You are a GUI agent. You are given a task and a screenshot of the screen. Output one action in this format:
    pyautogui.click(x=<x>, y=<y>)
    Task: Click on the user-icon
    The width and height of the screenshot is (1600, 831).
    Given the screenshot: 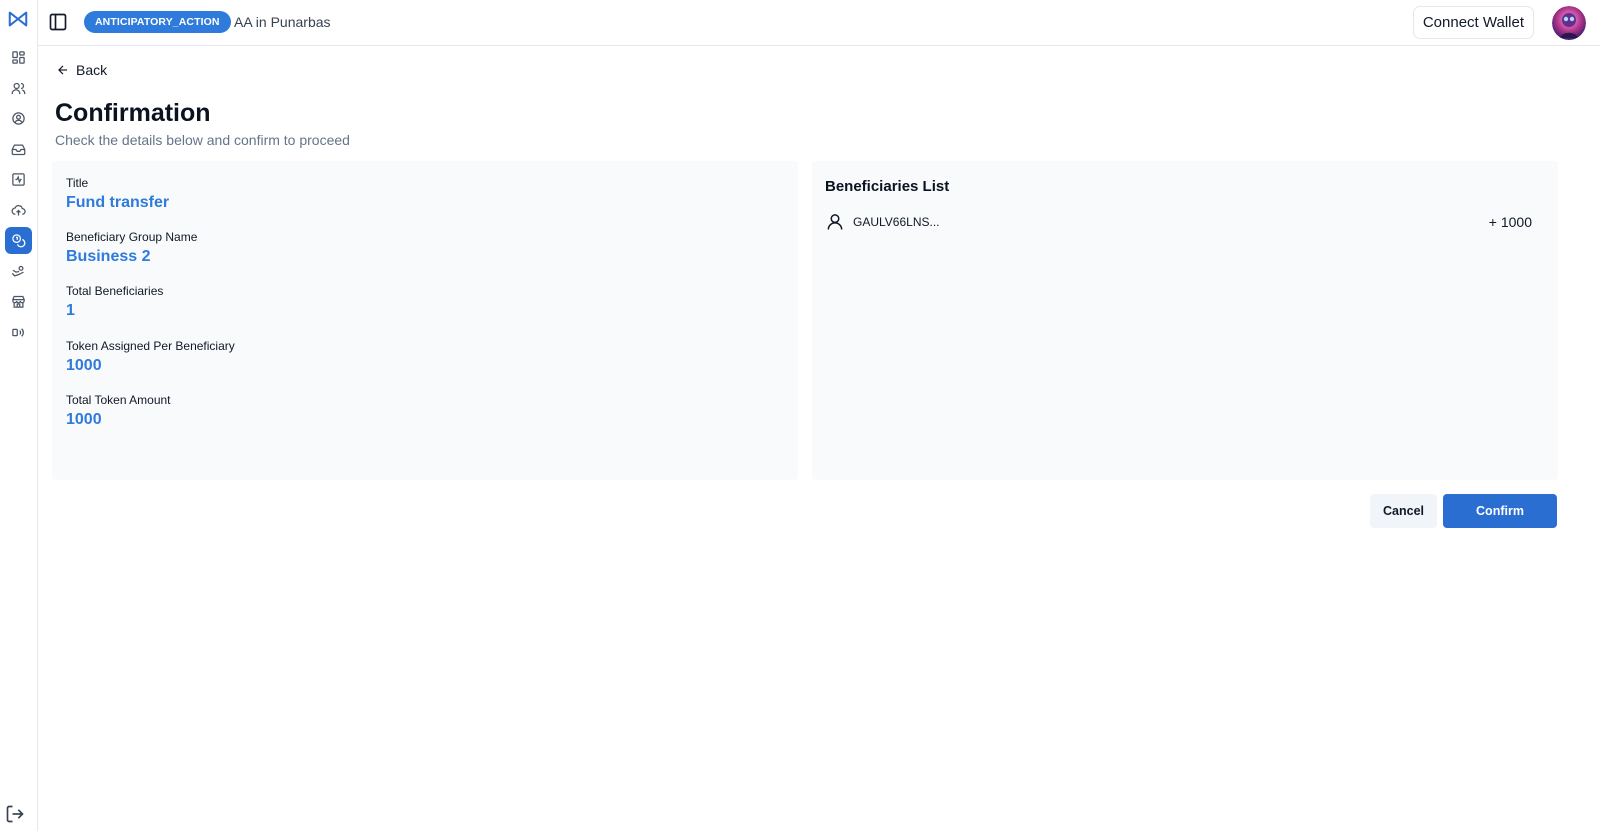 What is the action you would take?
    pyautogui.click(x=835, y=222)
    